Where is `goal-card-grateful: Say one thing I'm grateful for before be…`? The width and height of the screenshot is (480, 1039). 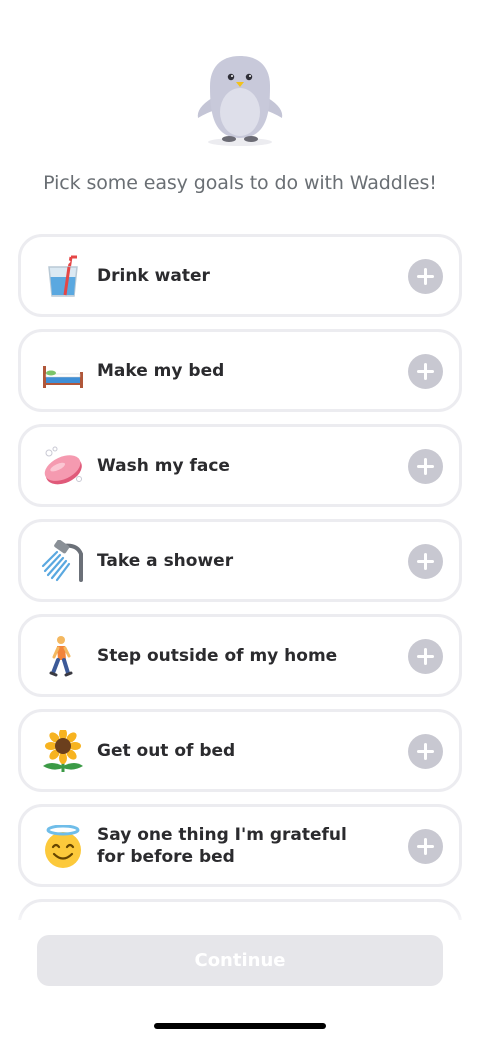
goal-card-grateful: Say one thing I'm grateful for before be… is located at coordinates (240, 845).